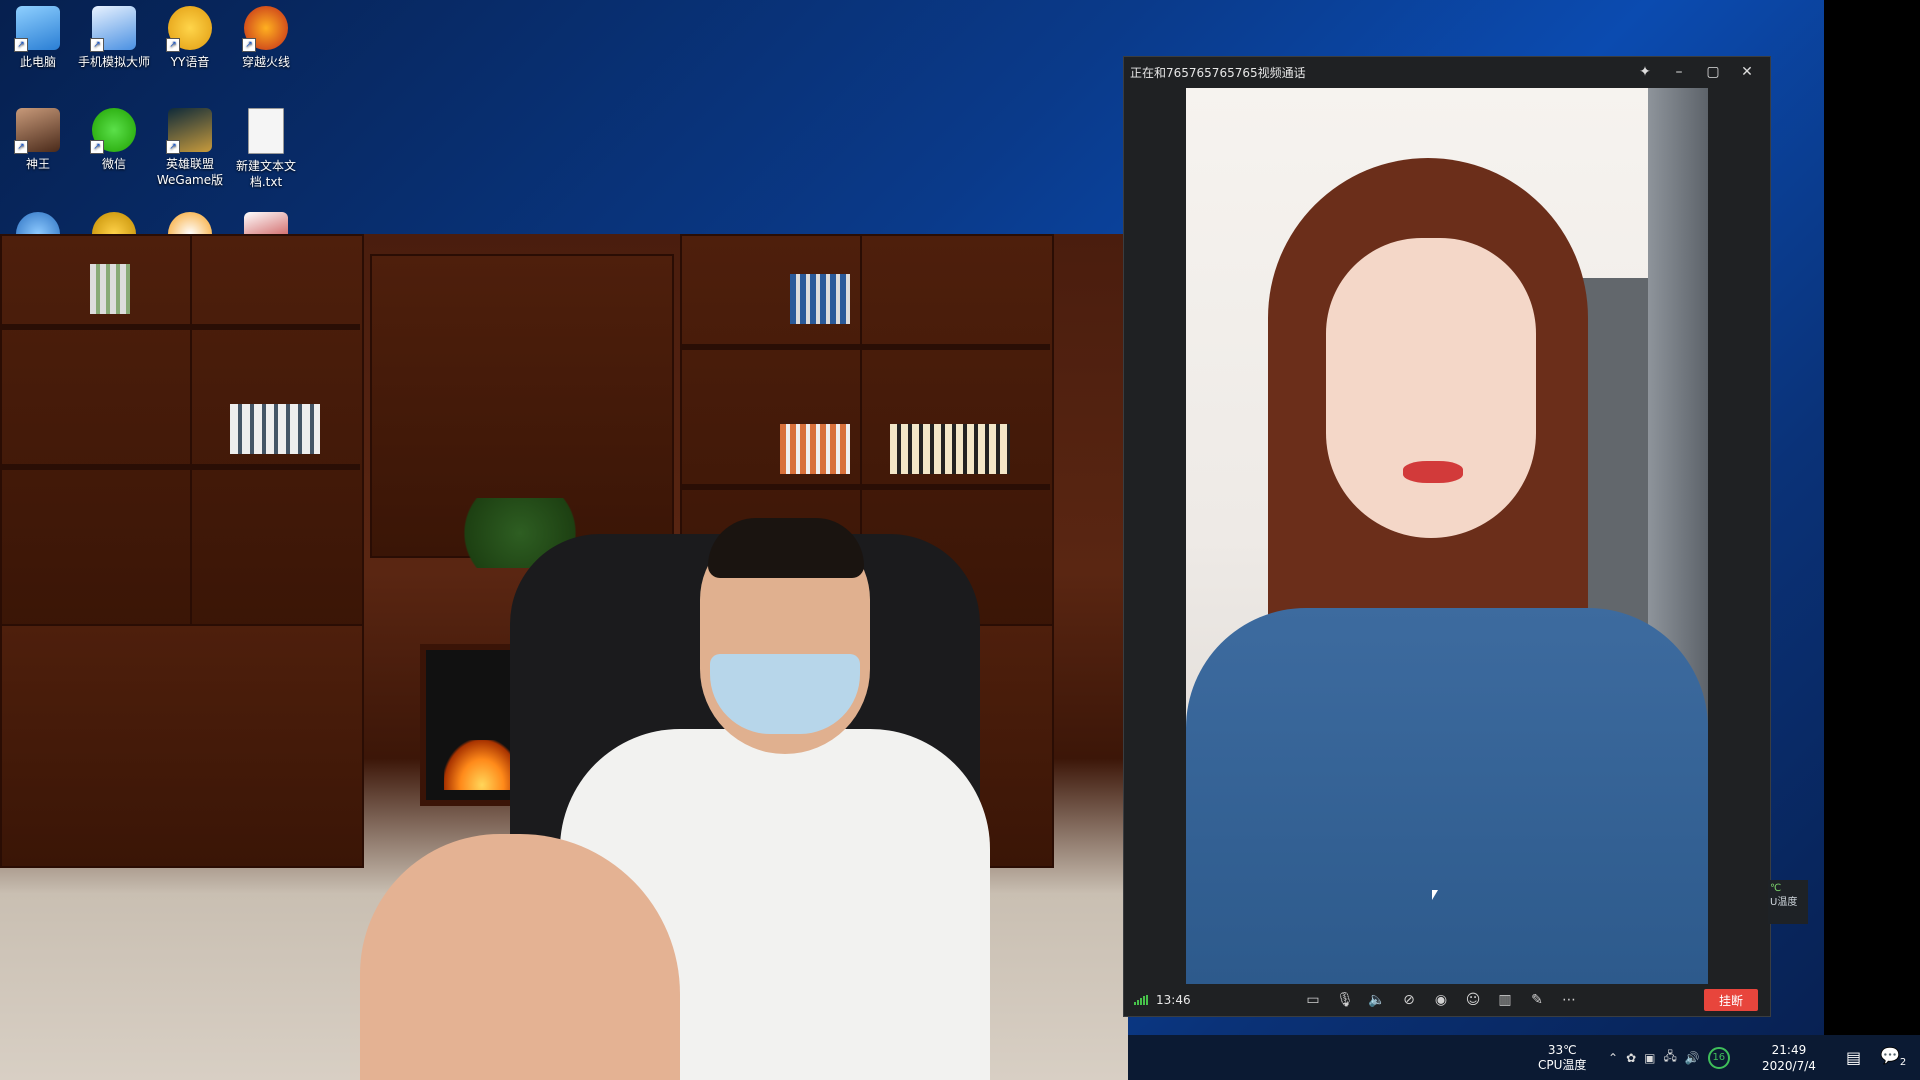 This screenshot has width=1920, height=1080. I want to click on network-icon: 🖧, so click(1669, 1057).